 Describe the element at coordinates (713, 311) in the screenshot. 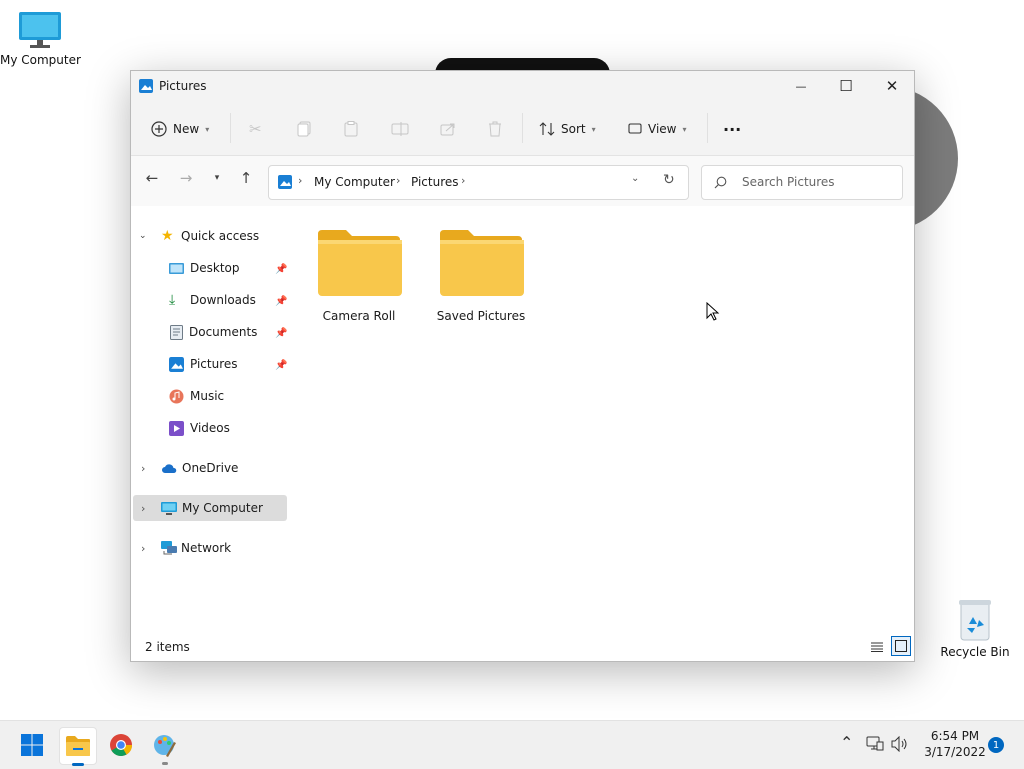

I see `cursor-icon` at that location.